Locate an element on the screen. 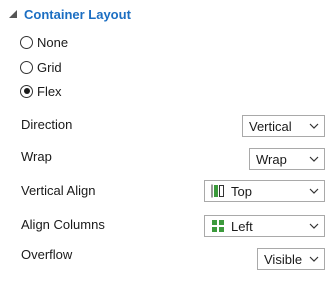 This screenshot has width=334, height=282. wrap-label: Wrap is located at coordinates (36, 156).